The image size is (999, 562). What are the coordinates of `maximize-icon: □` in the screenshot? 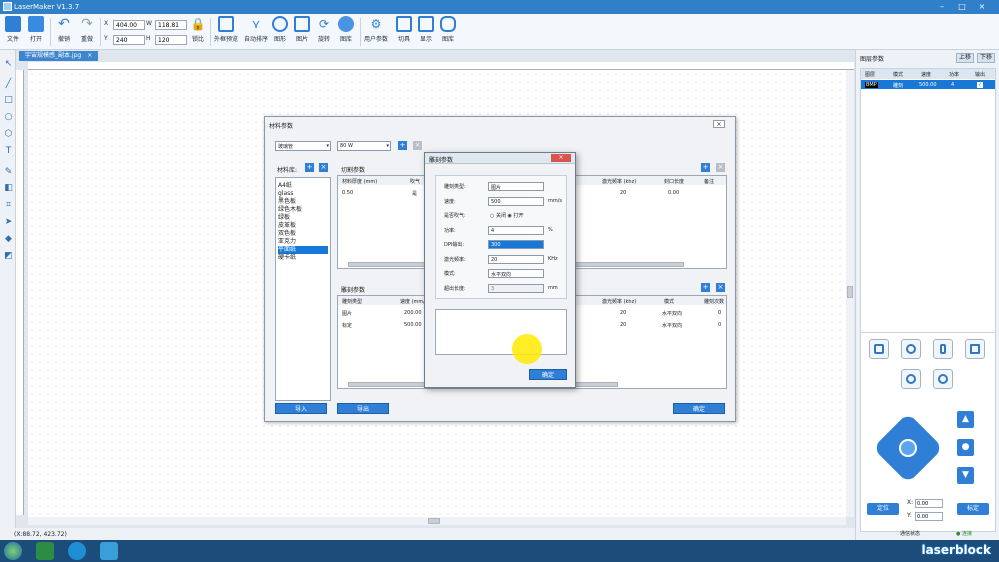 It's located at (962, 7).